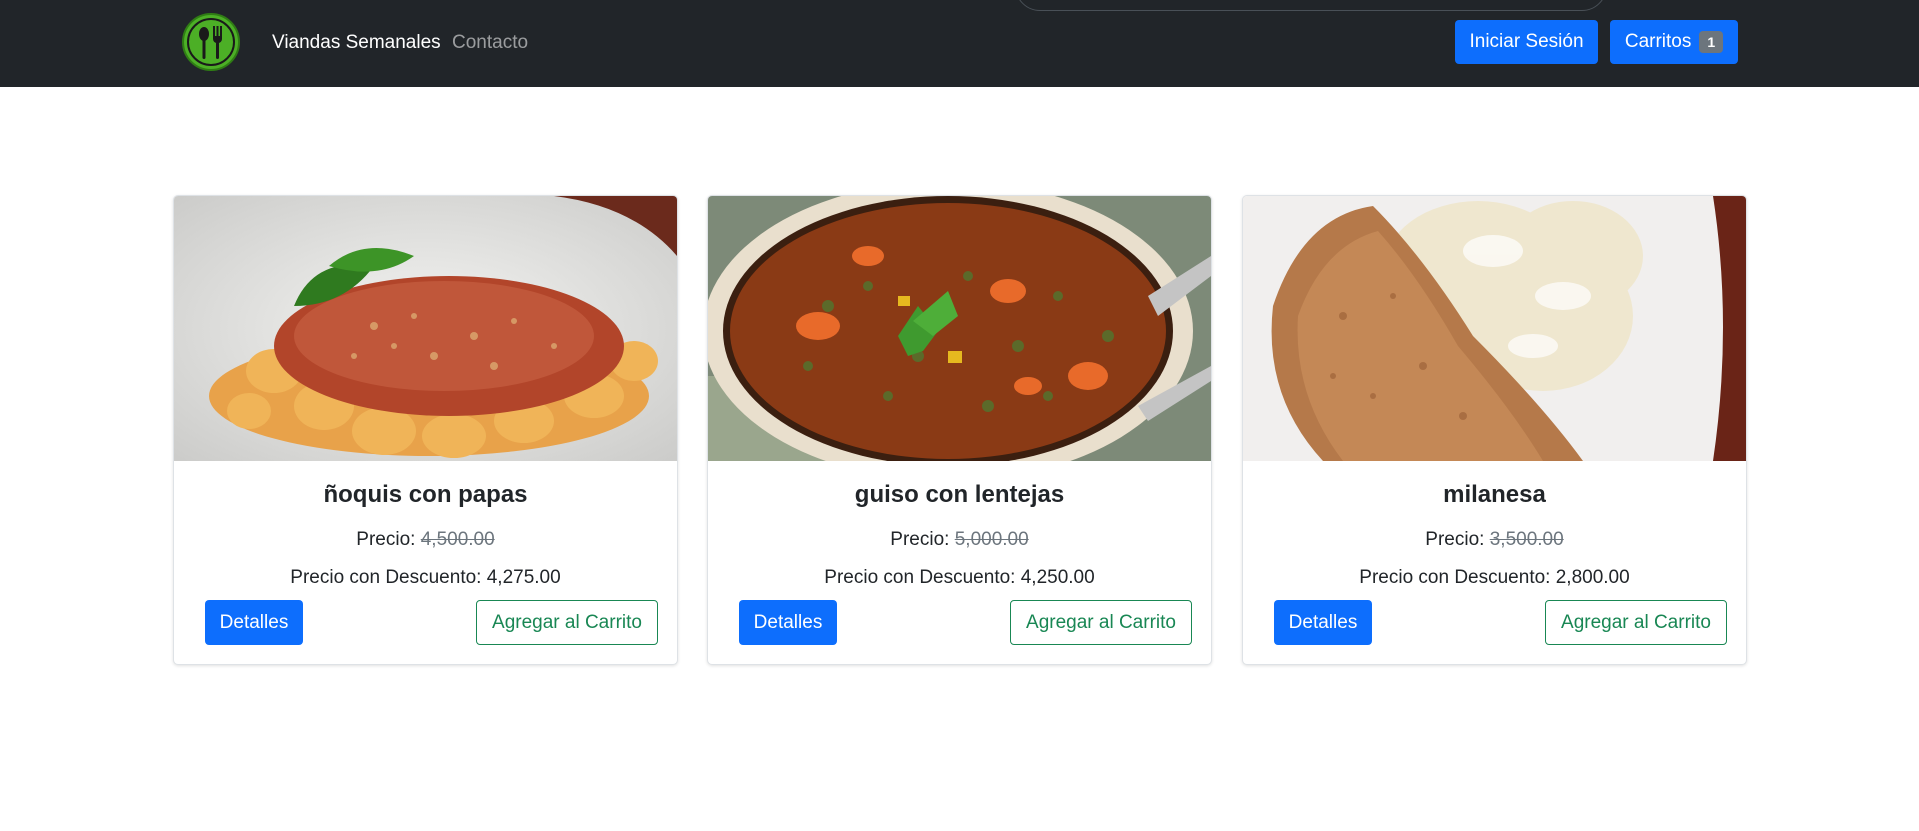 The width and height of the screenshot is (1919, 831). Describe the element at coordinates (425, 494) in the screenshot. I see `product-title: ñoquis con papas` at that location.